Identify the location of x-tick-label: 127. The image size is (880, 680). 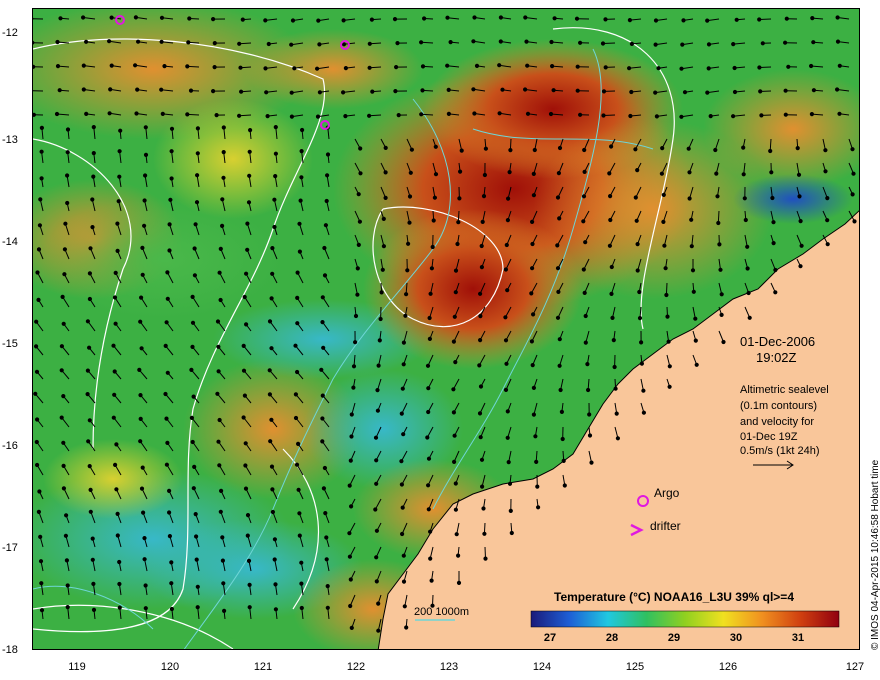
(855, 667).